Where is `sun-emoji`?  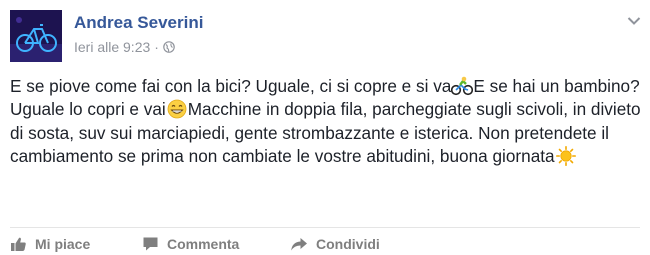 sun-emoji is located at coordinates (565, 156).